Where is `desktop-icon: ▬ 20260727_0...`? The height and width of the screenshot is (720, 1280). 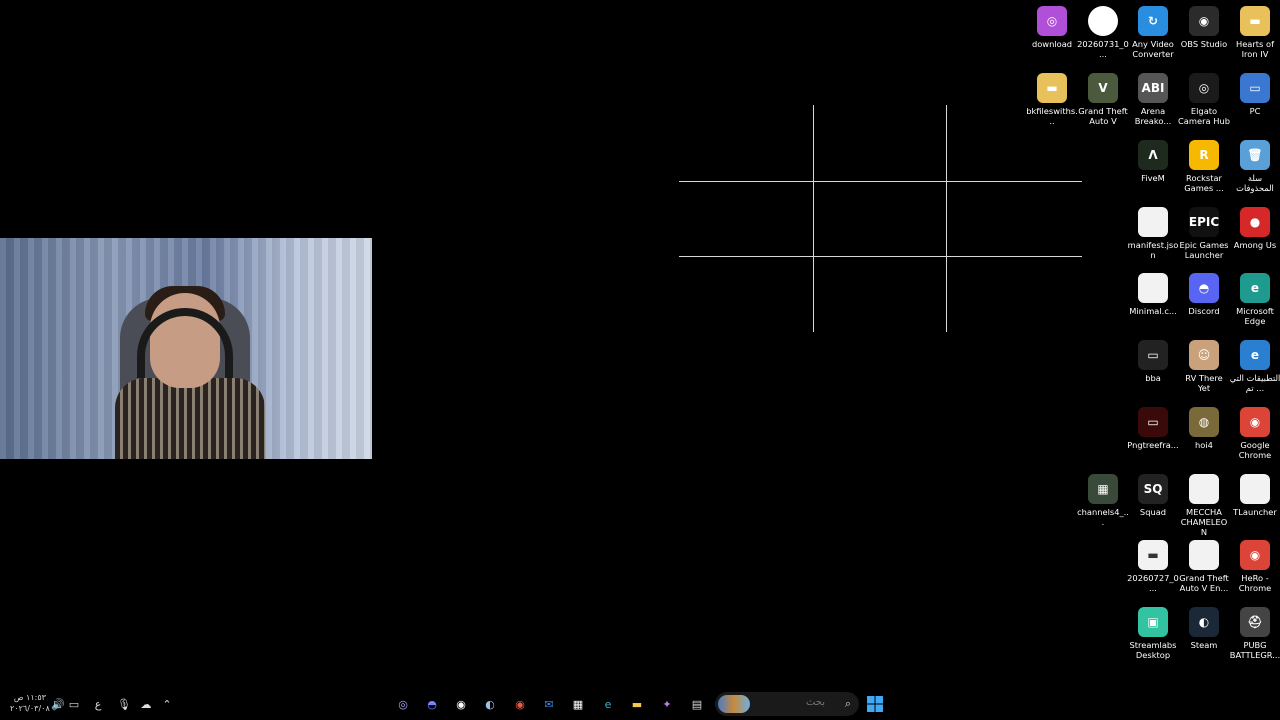 desktop-icon: ▬ 20260727_0... is located at coordinates (1153, 564).